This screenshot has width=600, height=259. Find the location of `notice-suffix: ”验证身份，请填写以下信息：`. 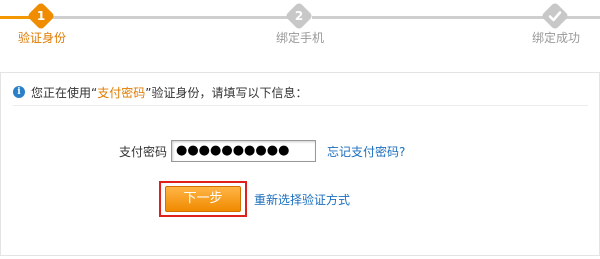

notice-suffix: ”验证身份，请填写以下信息： is located at coordinates (226, 92).